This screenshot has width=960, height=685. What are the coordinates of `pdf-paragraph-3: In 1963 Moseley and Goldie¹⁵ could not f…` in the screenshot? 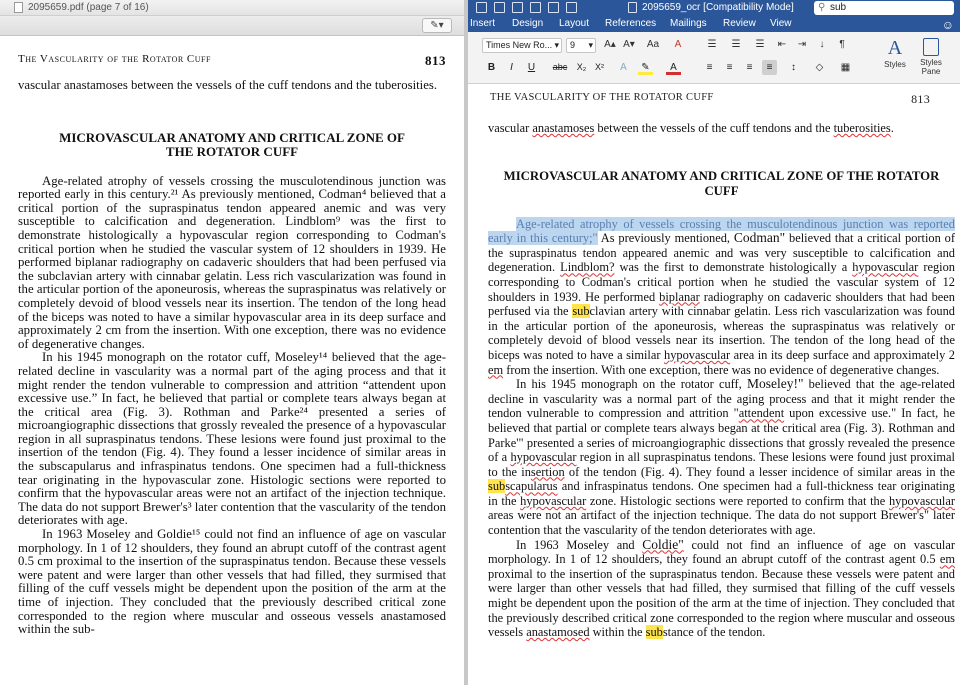 It's located at (232, 582).